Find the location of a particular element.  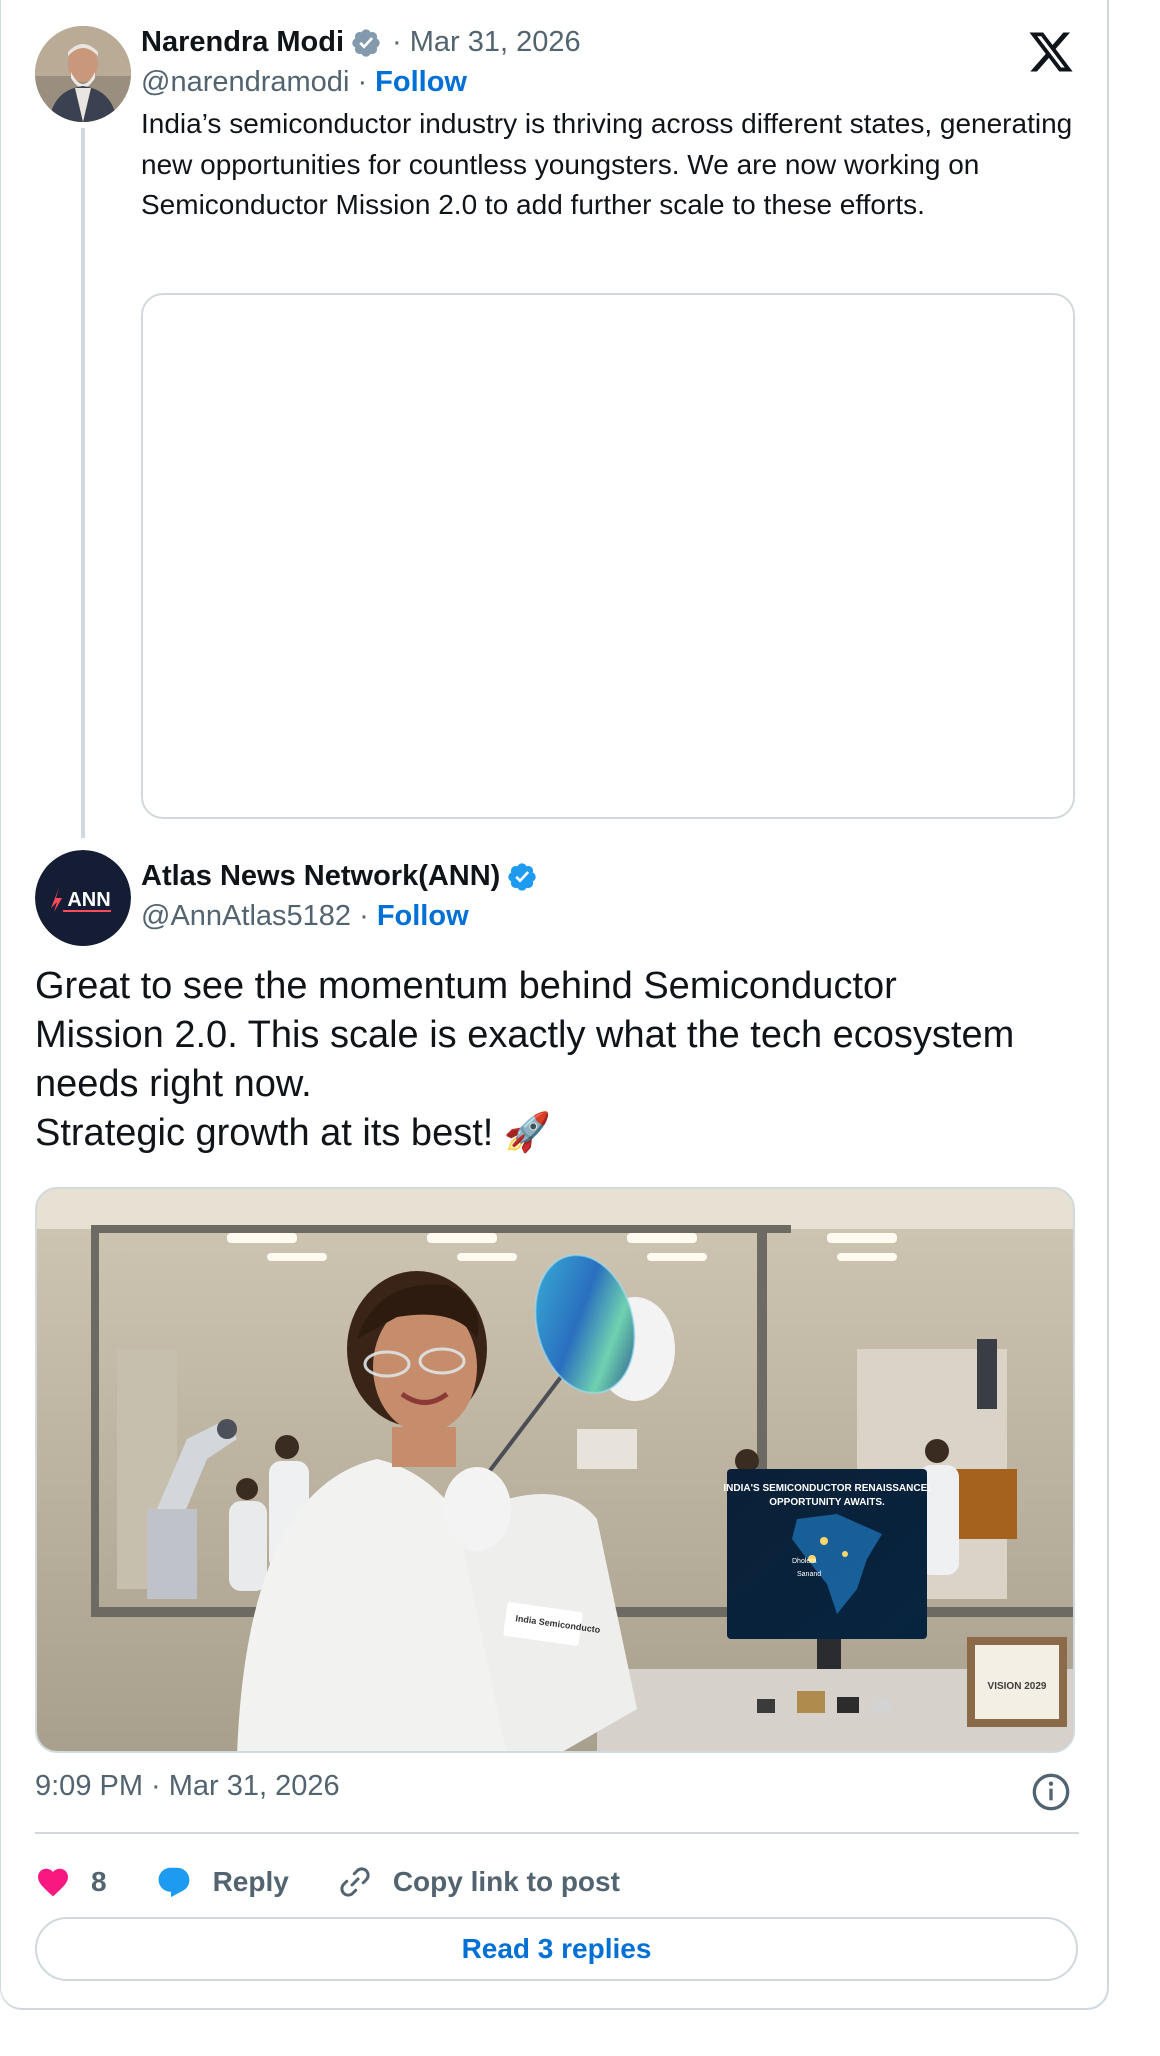

monitor-title-text: INDIA'S SEMICONDUCTOR RENAISSANCE: is located at coordinates (826, 1488).